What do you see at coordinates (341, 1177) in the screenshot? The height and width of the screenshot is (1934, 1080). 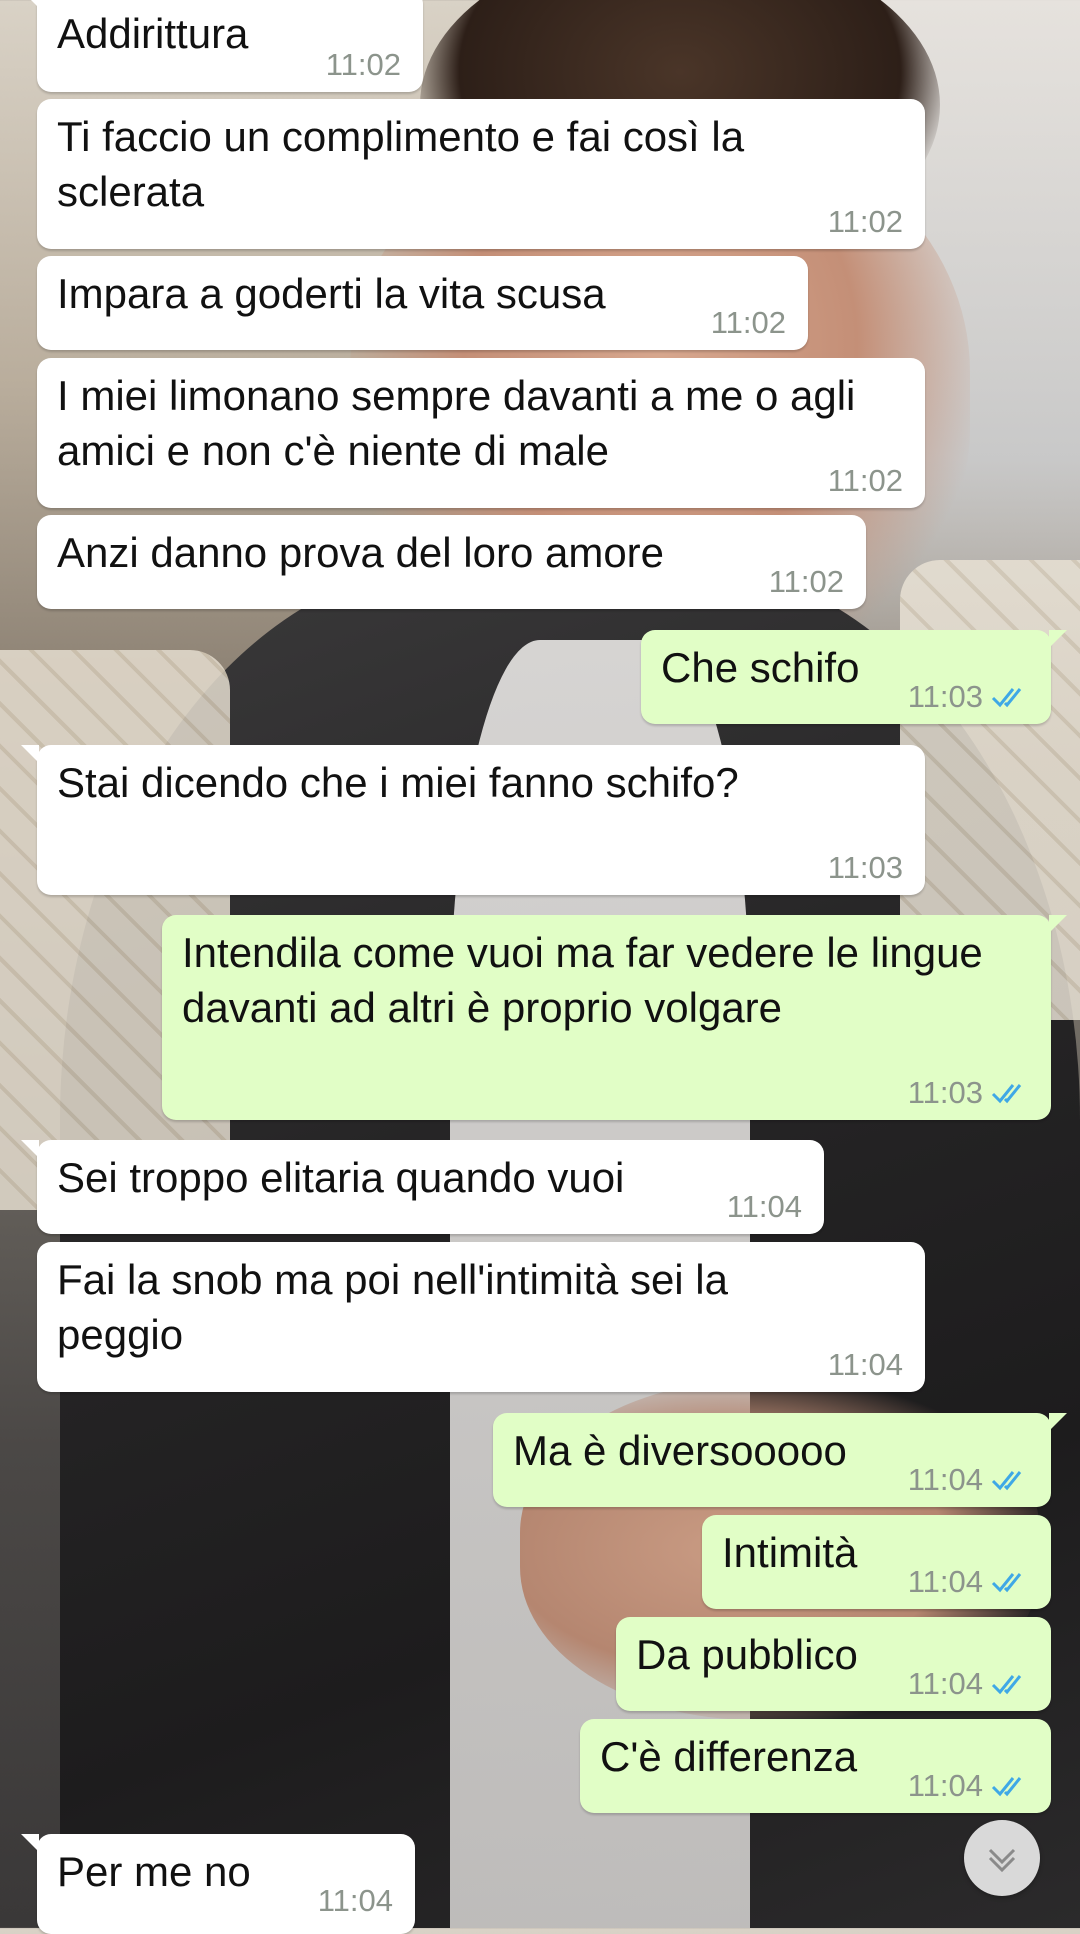 I see `message-text: Sei troppo elitaria quando vuoi` at bounding box center [341, 1177].